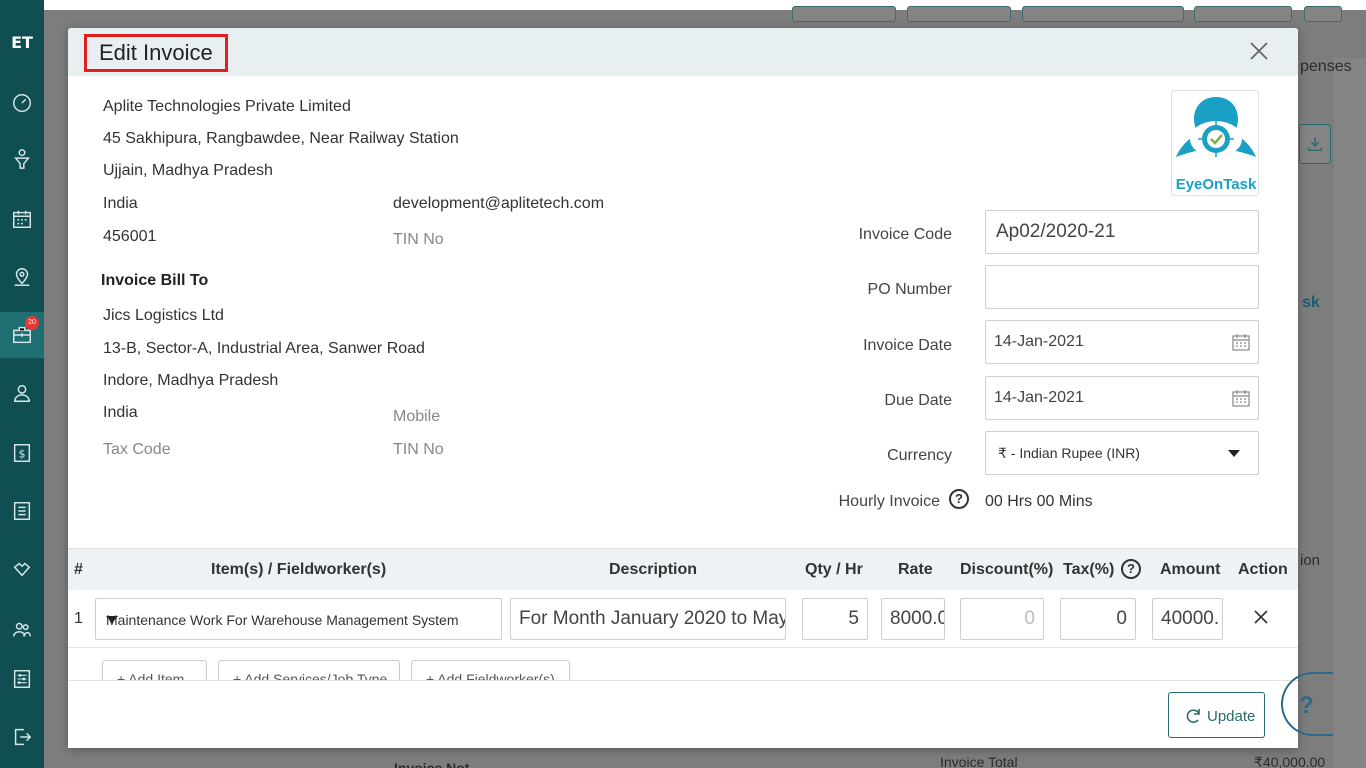 Image resolution: width=1366 pixels, height=768 pixels. What do you see at coordinates (1098, 619) in the screenshot?
I see `tax-input: 0` at bounding box center [1098, 619].